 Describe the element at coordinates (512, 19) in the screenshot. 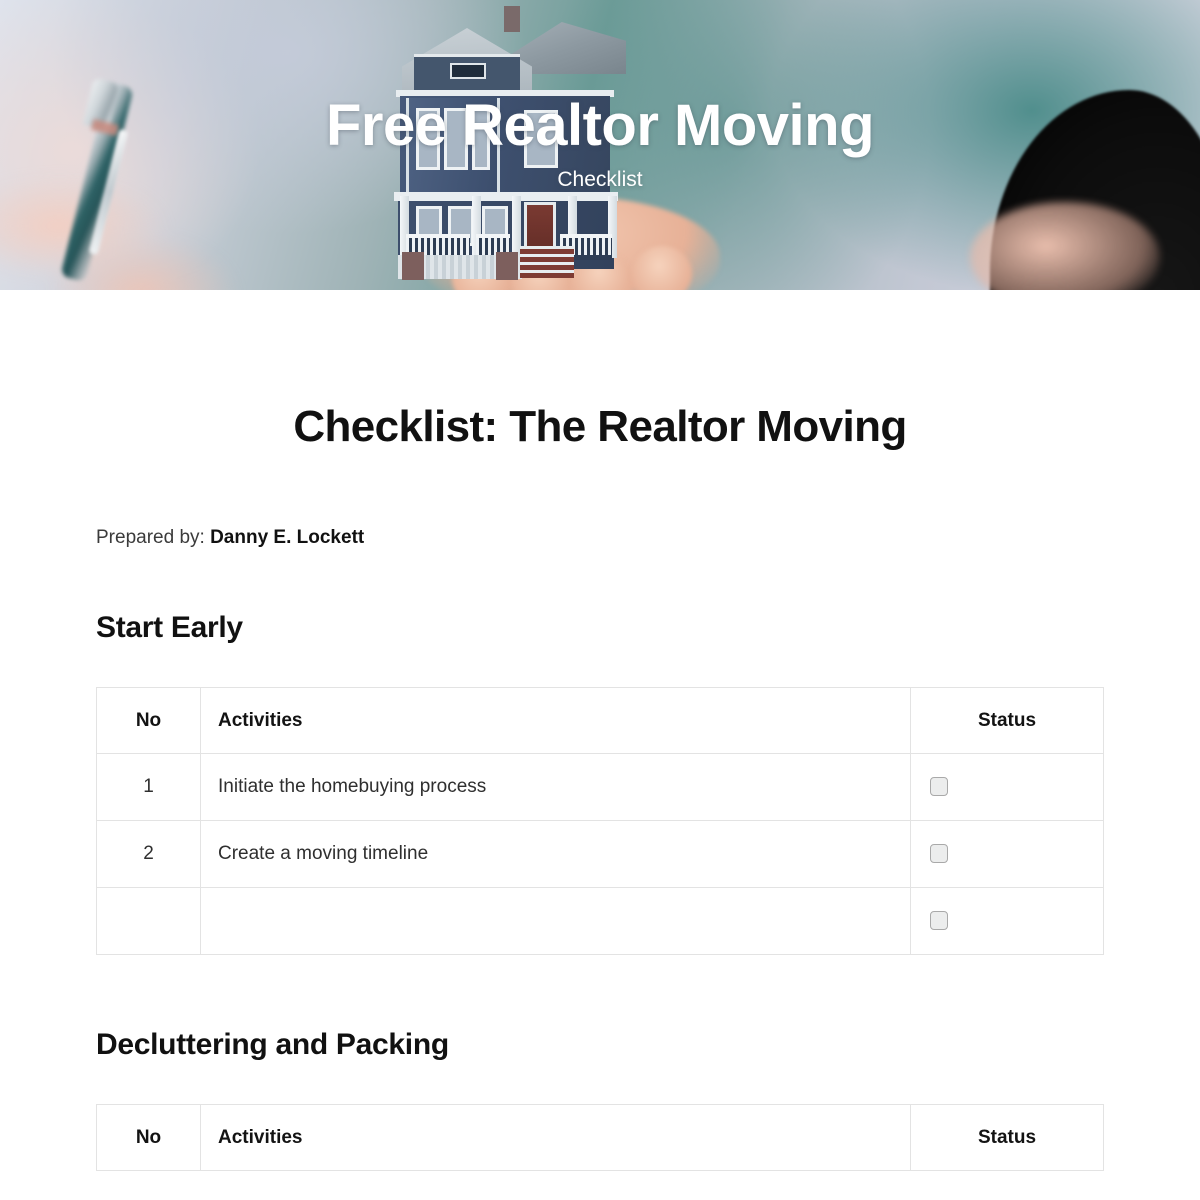

I see `house-chimney` at that location.